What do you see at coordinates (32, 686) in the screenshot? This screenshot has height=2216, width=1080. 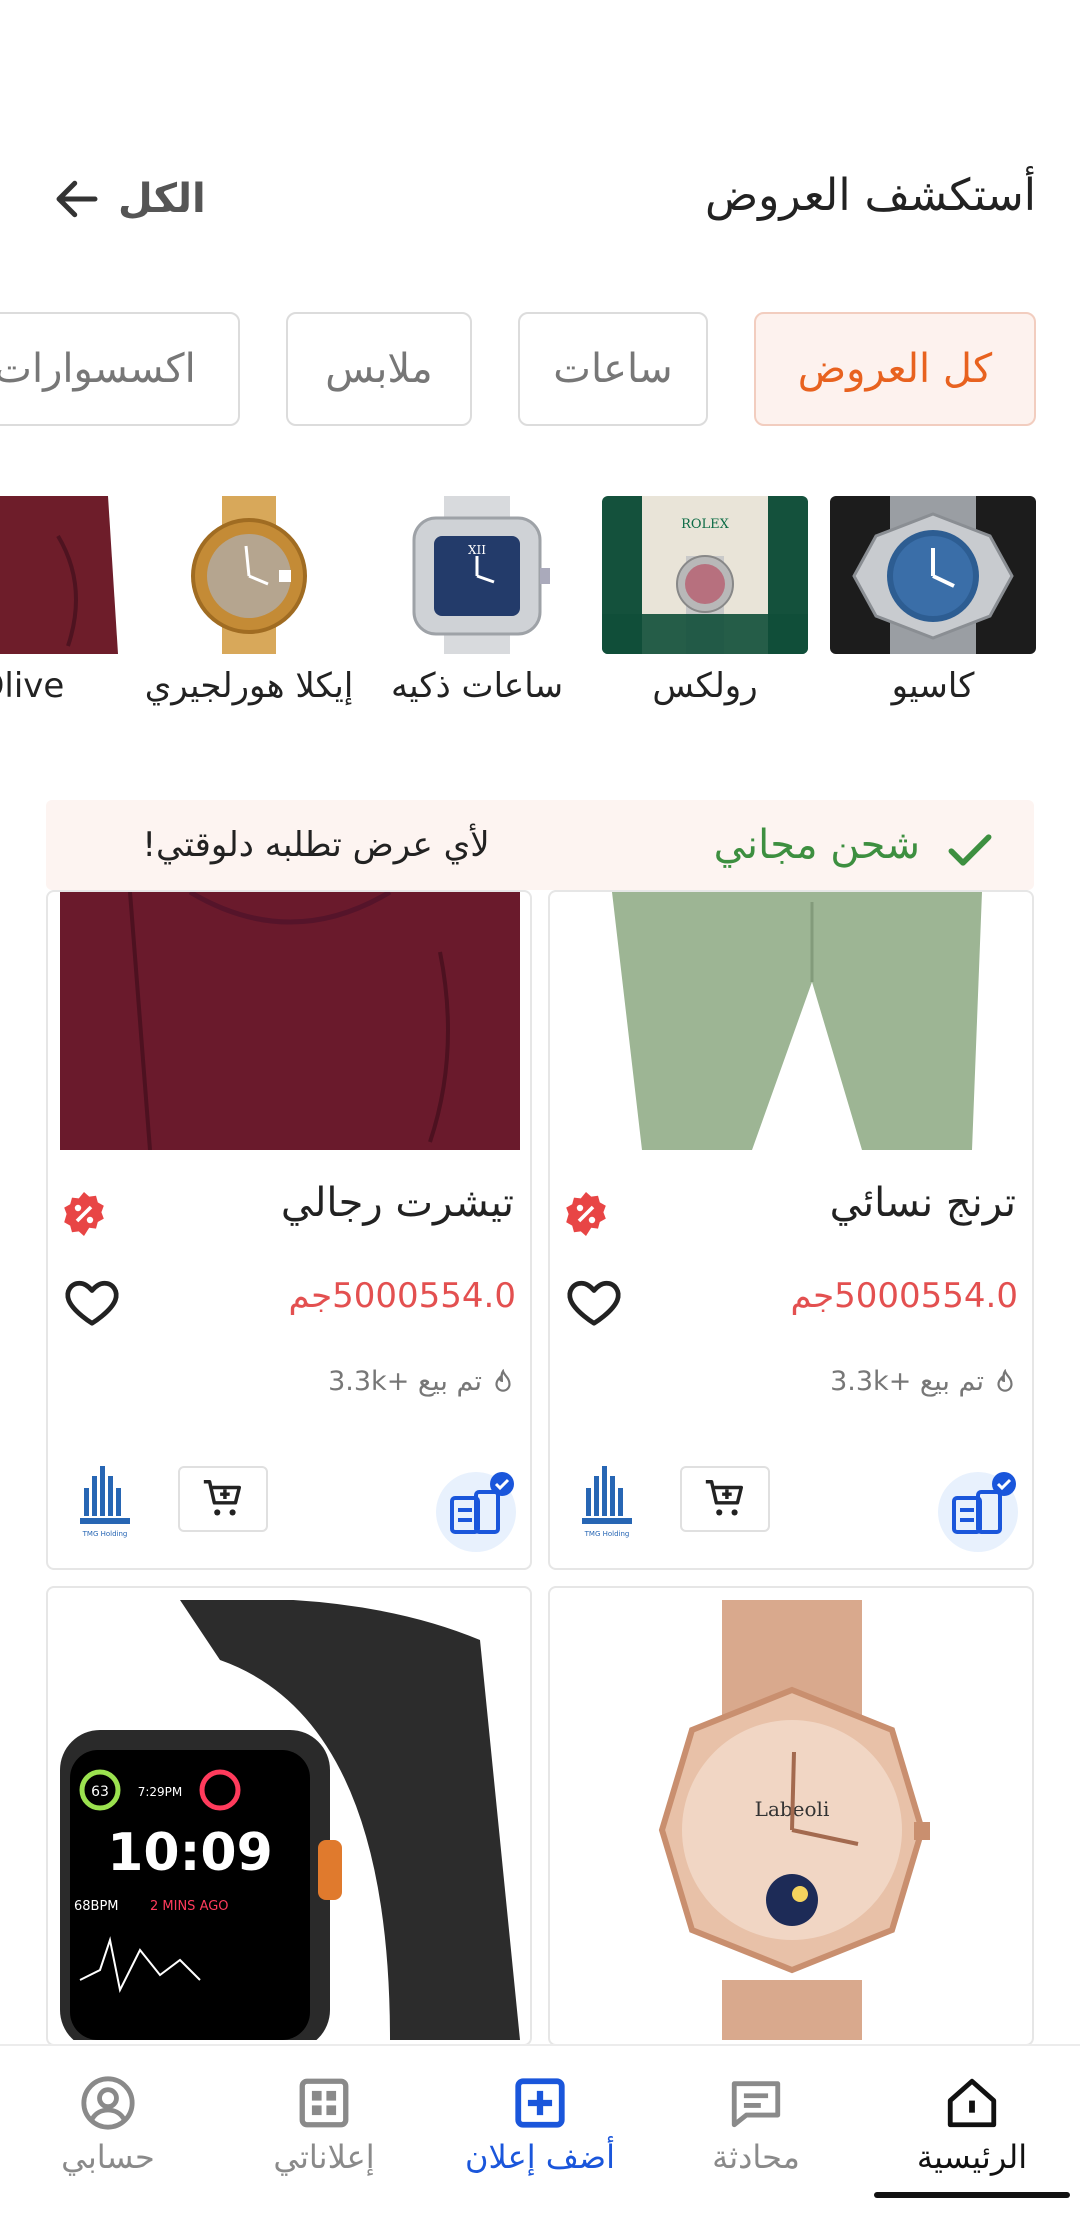 I see `brand-name: Olive` at bounding box center [32, 686].